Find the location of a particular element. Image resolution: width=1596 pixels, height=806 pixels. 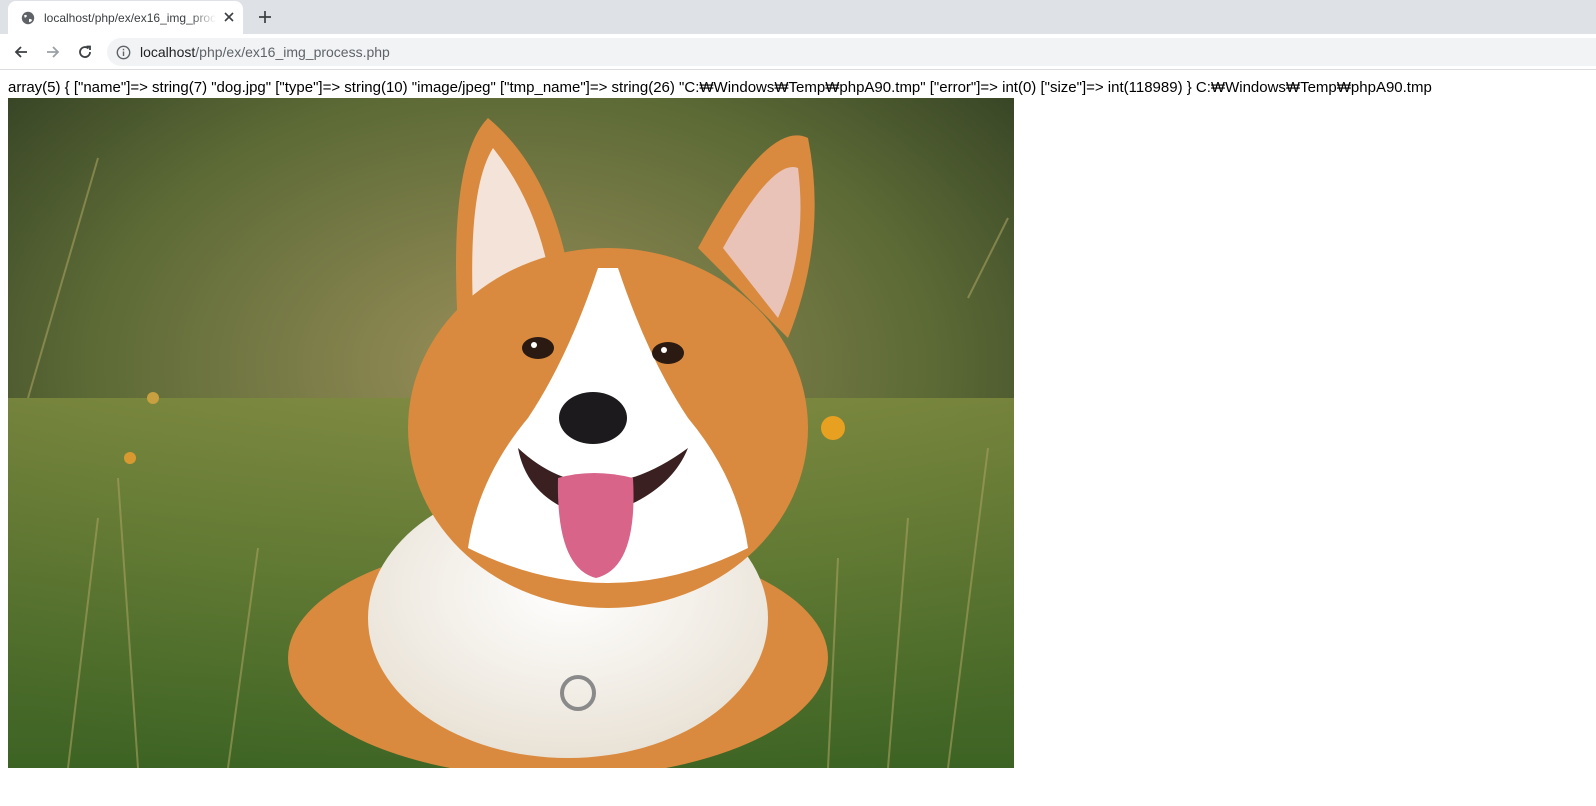

close-icon is located at coordinates (229, 17).